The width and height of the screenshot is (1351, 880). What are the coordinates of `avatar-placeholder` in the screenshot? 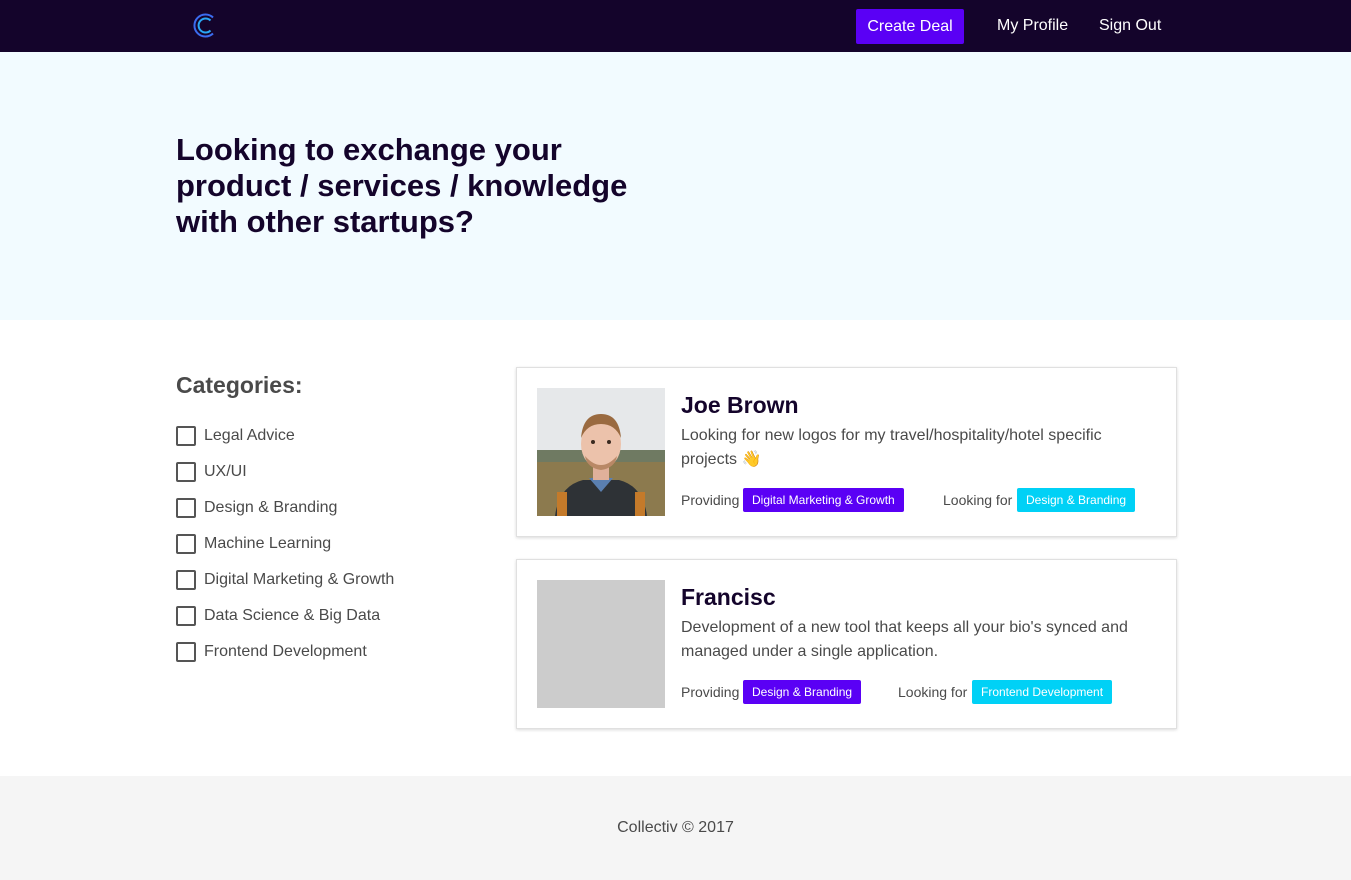 It's located at (601, 644).